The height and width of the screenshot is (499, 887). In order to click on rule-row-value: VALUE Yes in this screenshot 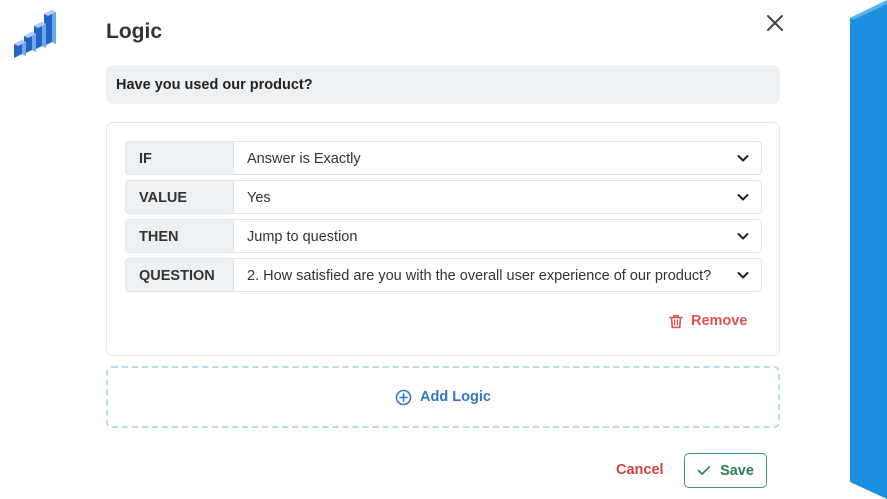, I will do `click(443, 197)`.